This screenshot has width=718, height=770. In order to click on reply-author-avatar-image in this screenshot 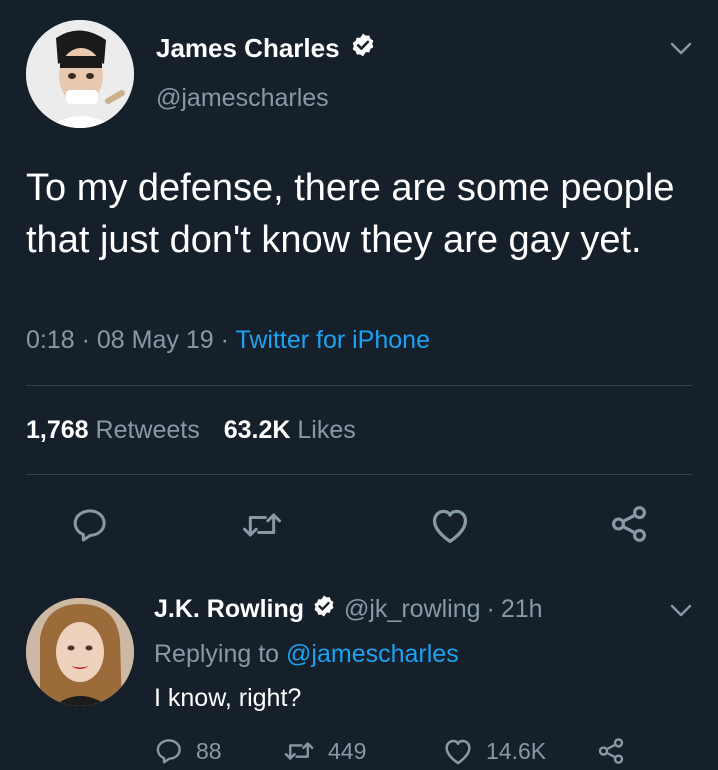, I will do `click(80, 652)`.